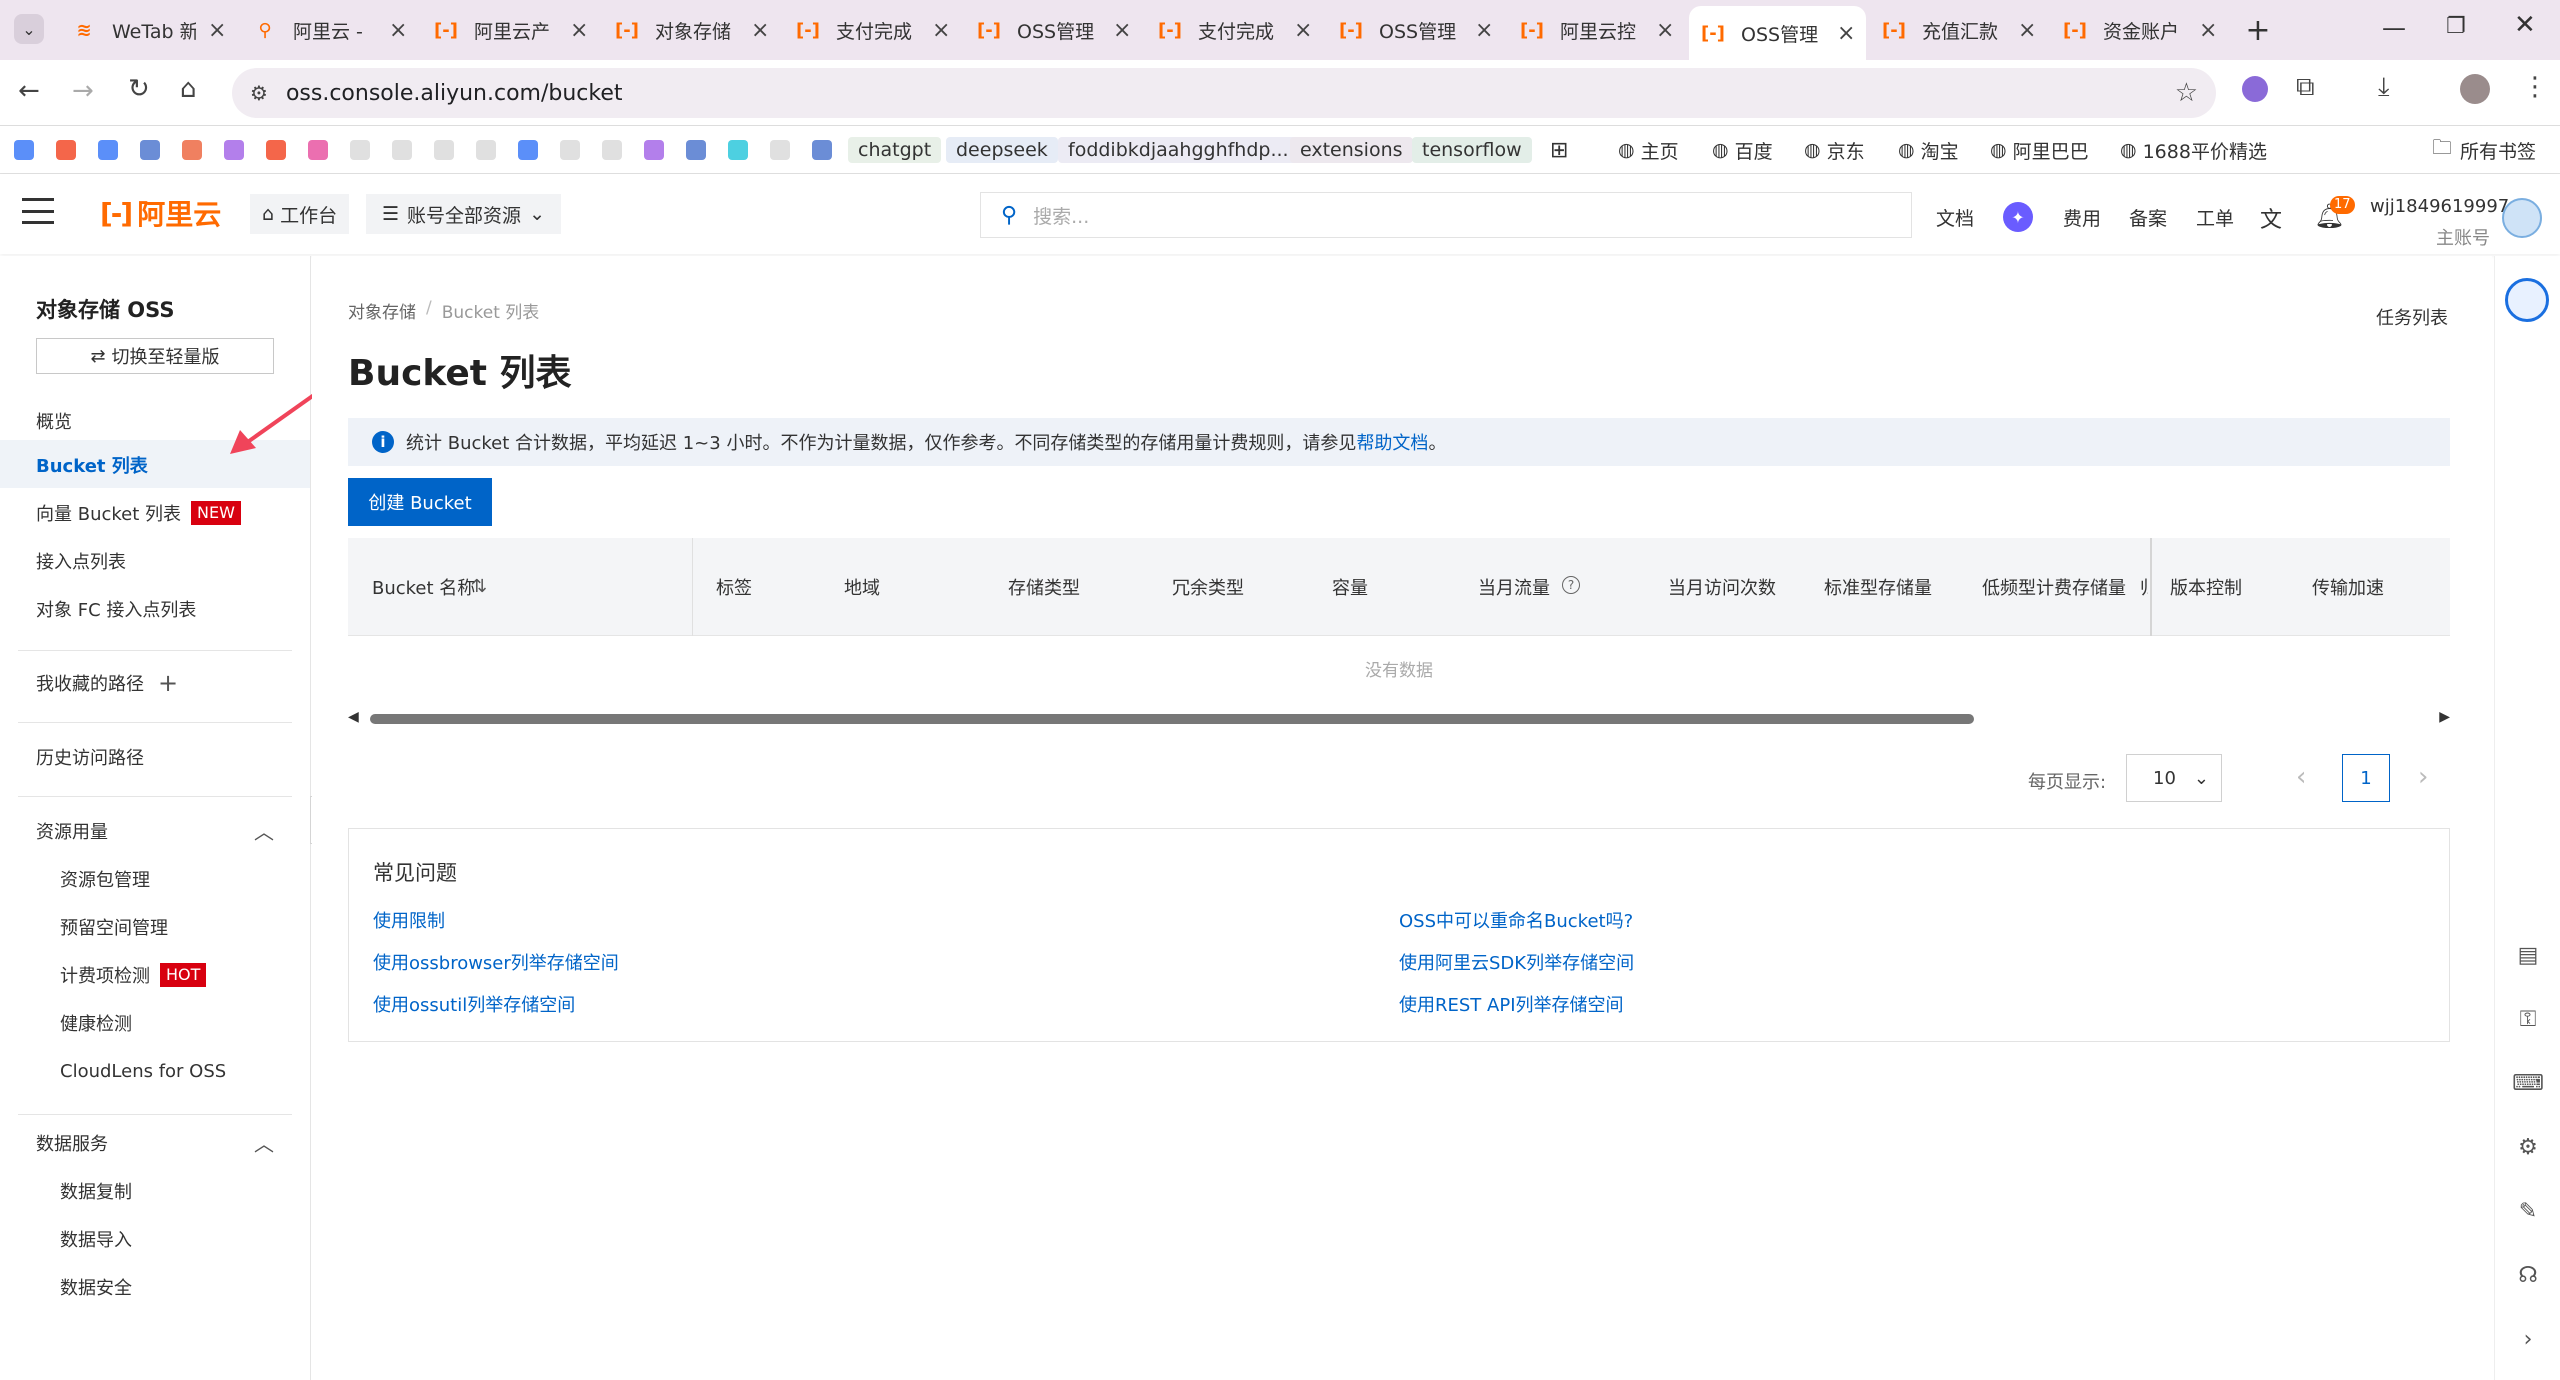 The width and height of the screenshot is (2560, 1380). I want to click on header-link-icp: 备案, so click(2148, 217).